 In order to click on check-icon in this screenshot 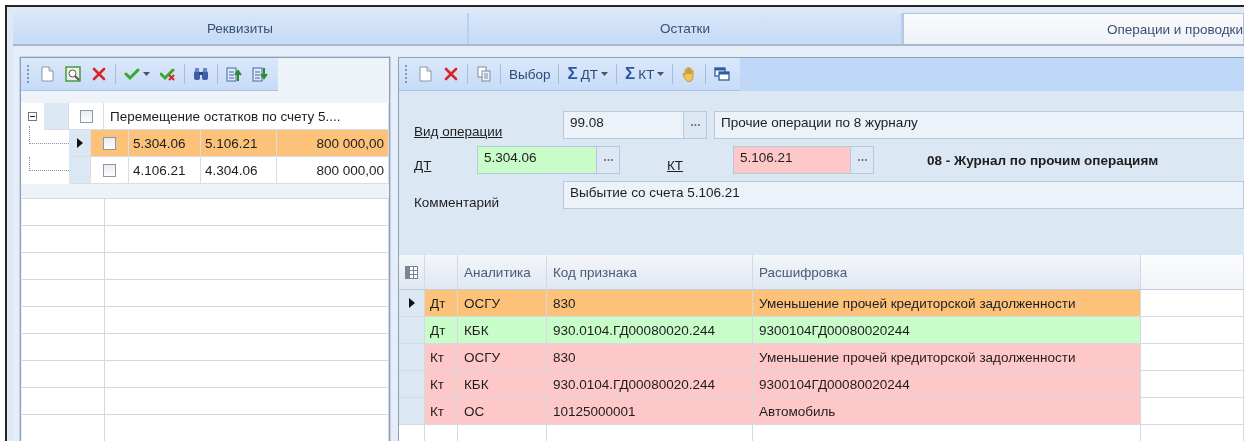, I will do `click(132, 74)`.